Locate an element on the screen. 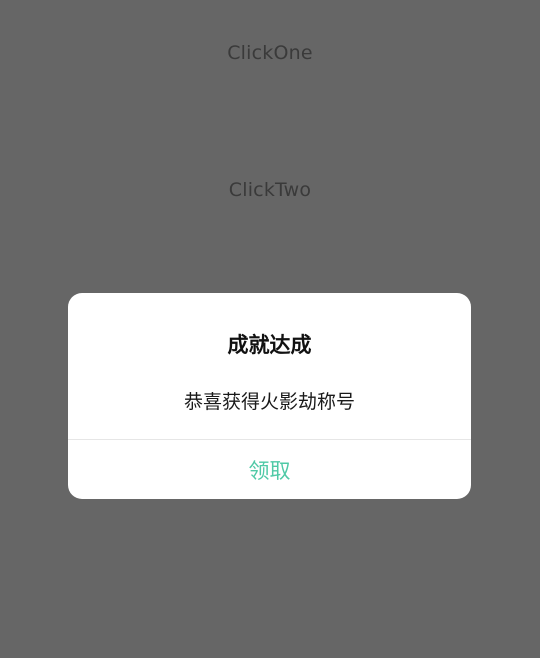 This screenshot has width=540, height=658. dialog-title: 成就达成 is located at coordinates (269, 345).